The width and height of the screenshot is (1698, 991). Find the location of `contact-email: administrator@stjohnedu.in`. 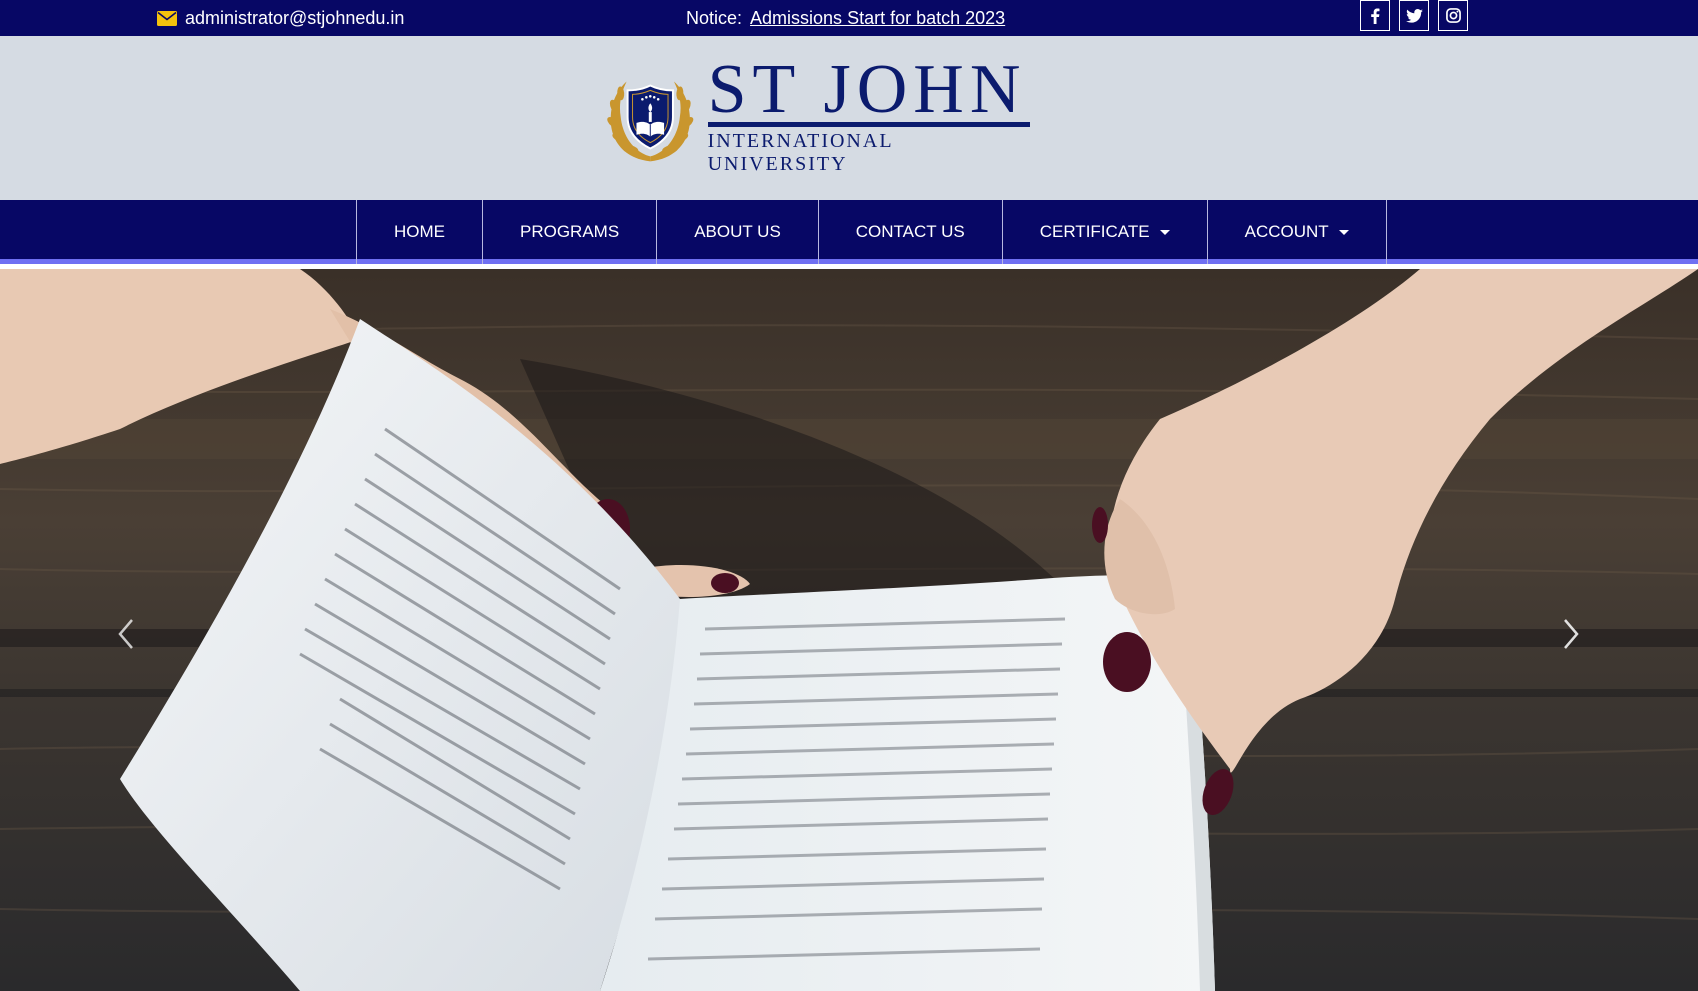

contact-email: administrator@stjohnedu.in is located at coordinates (280, 18).